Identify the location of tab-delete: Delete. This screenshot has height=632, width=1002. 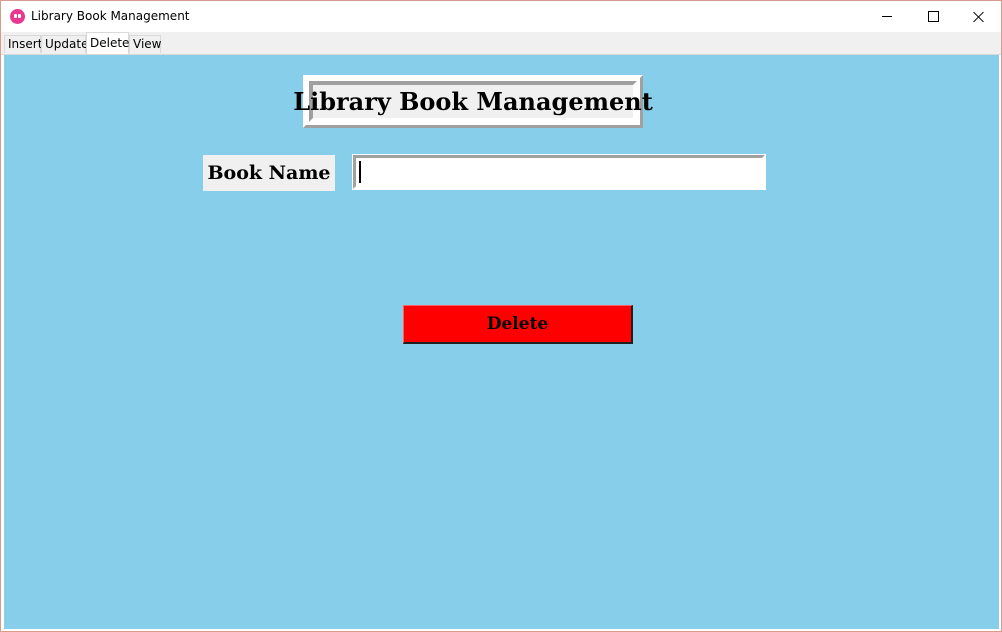
(107, 43).